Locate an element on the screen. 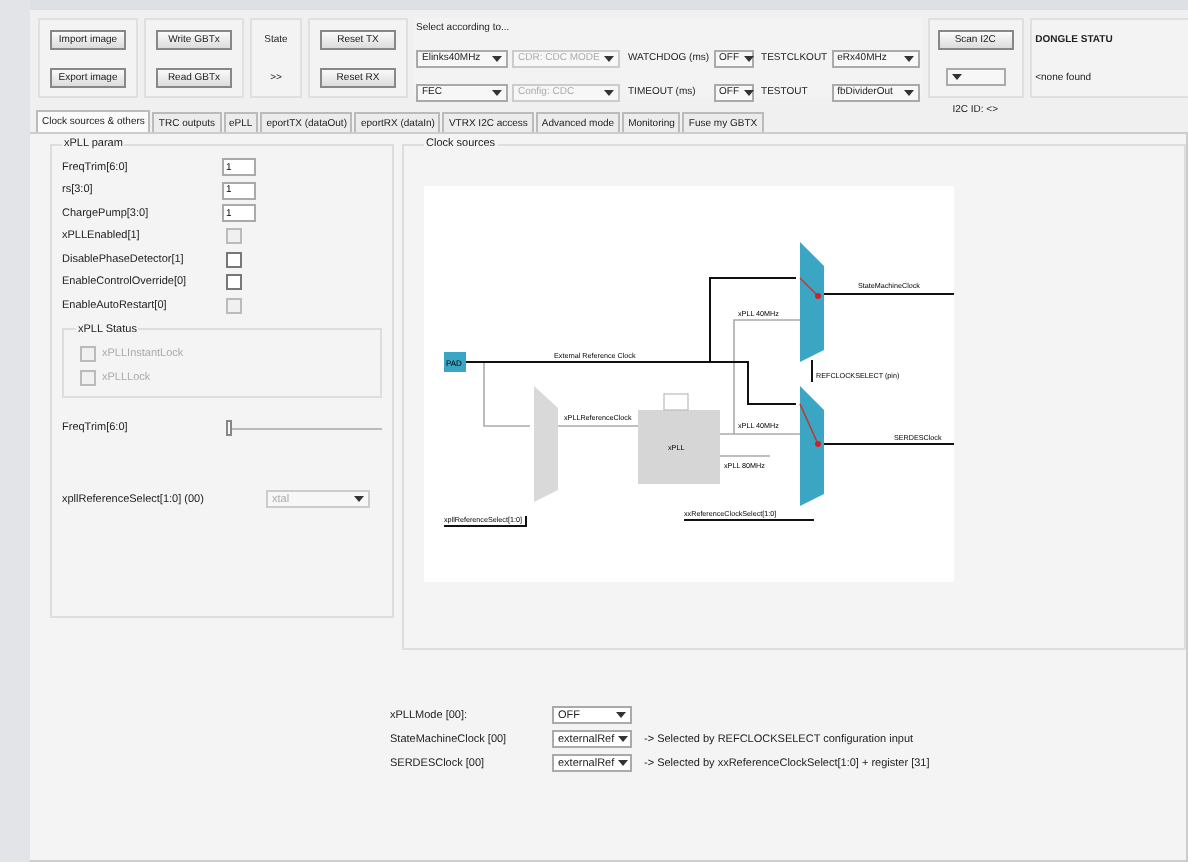 This screenshot has height=862, width=1188. dropdown is located at coordinates (975, 77).